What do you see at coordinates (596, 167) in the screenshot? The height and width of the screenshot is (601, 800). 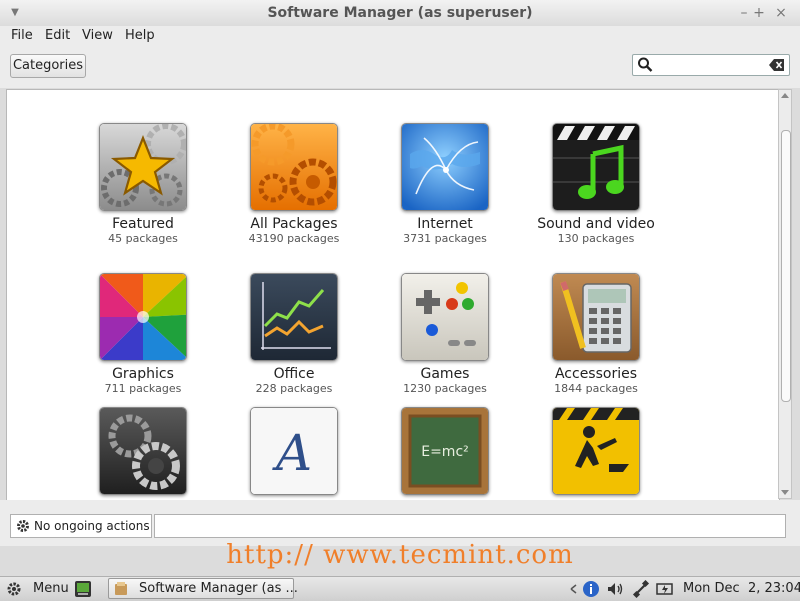 I see `music-clapper-icon` at bounding box center [596, 167].